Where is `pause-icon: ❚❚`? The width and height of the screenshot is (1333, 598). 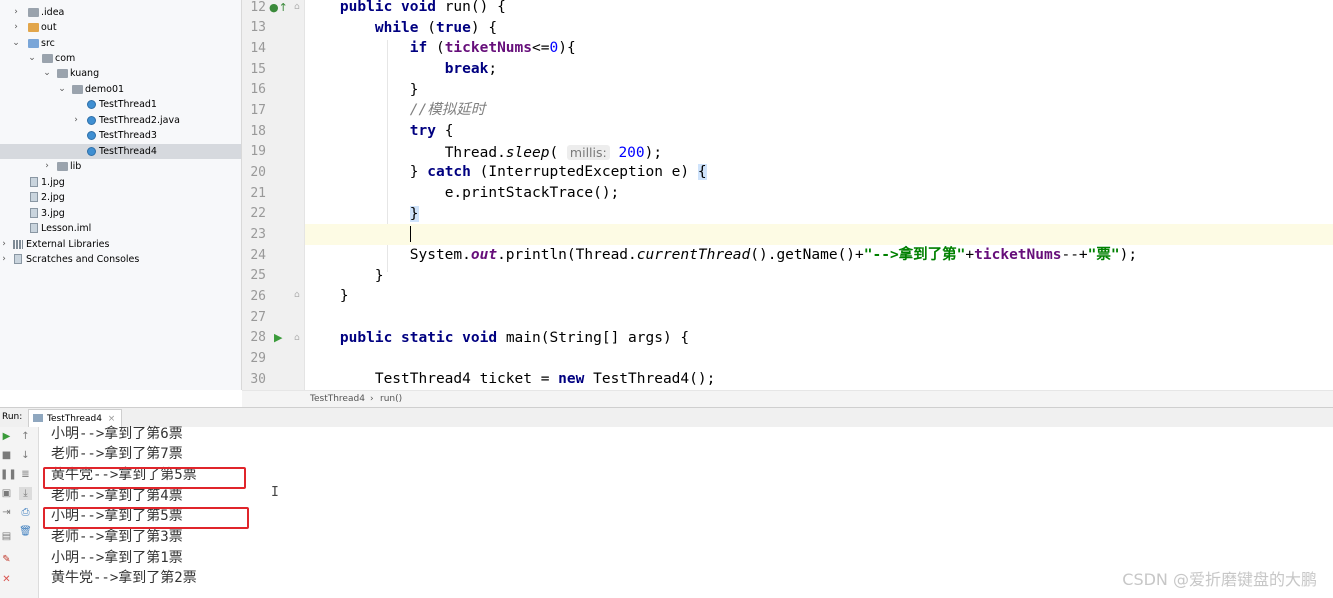 pause-icon: ❚❚ is located at coordinates (8, 474).